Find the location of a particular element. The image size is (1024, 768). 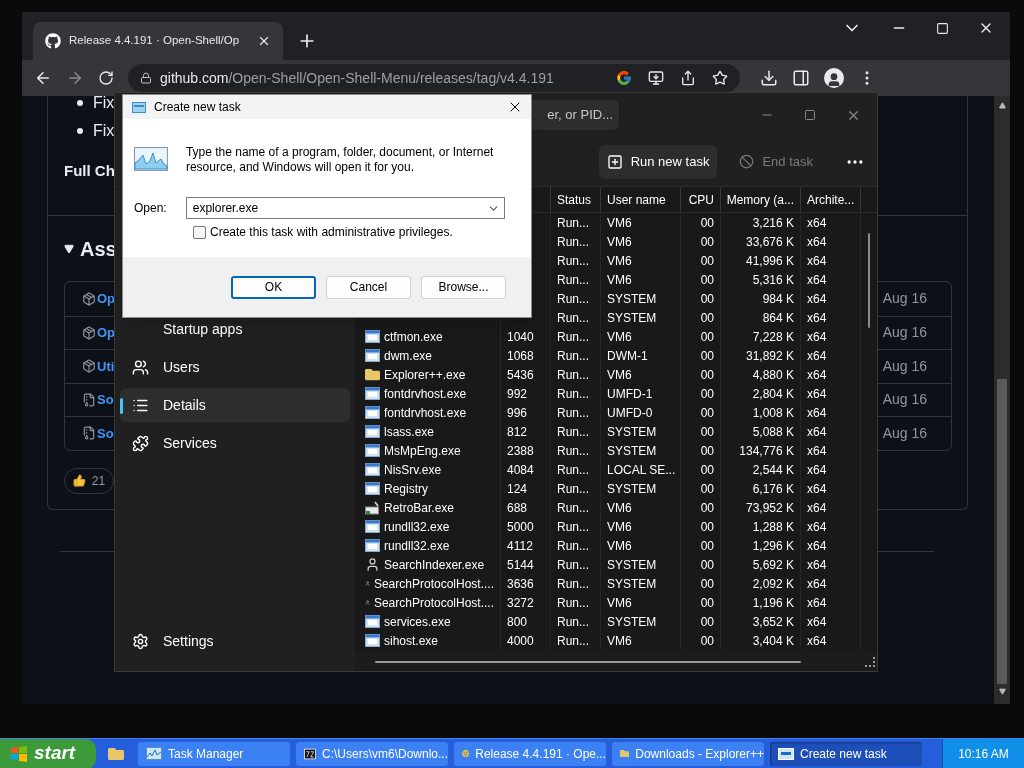

taskbar-button: Task Manager is located at coordinates (214, 753).